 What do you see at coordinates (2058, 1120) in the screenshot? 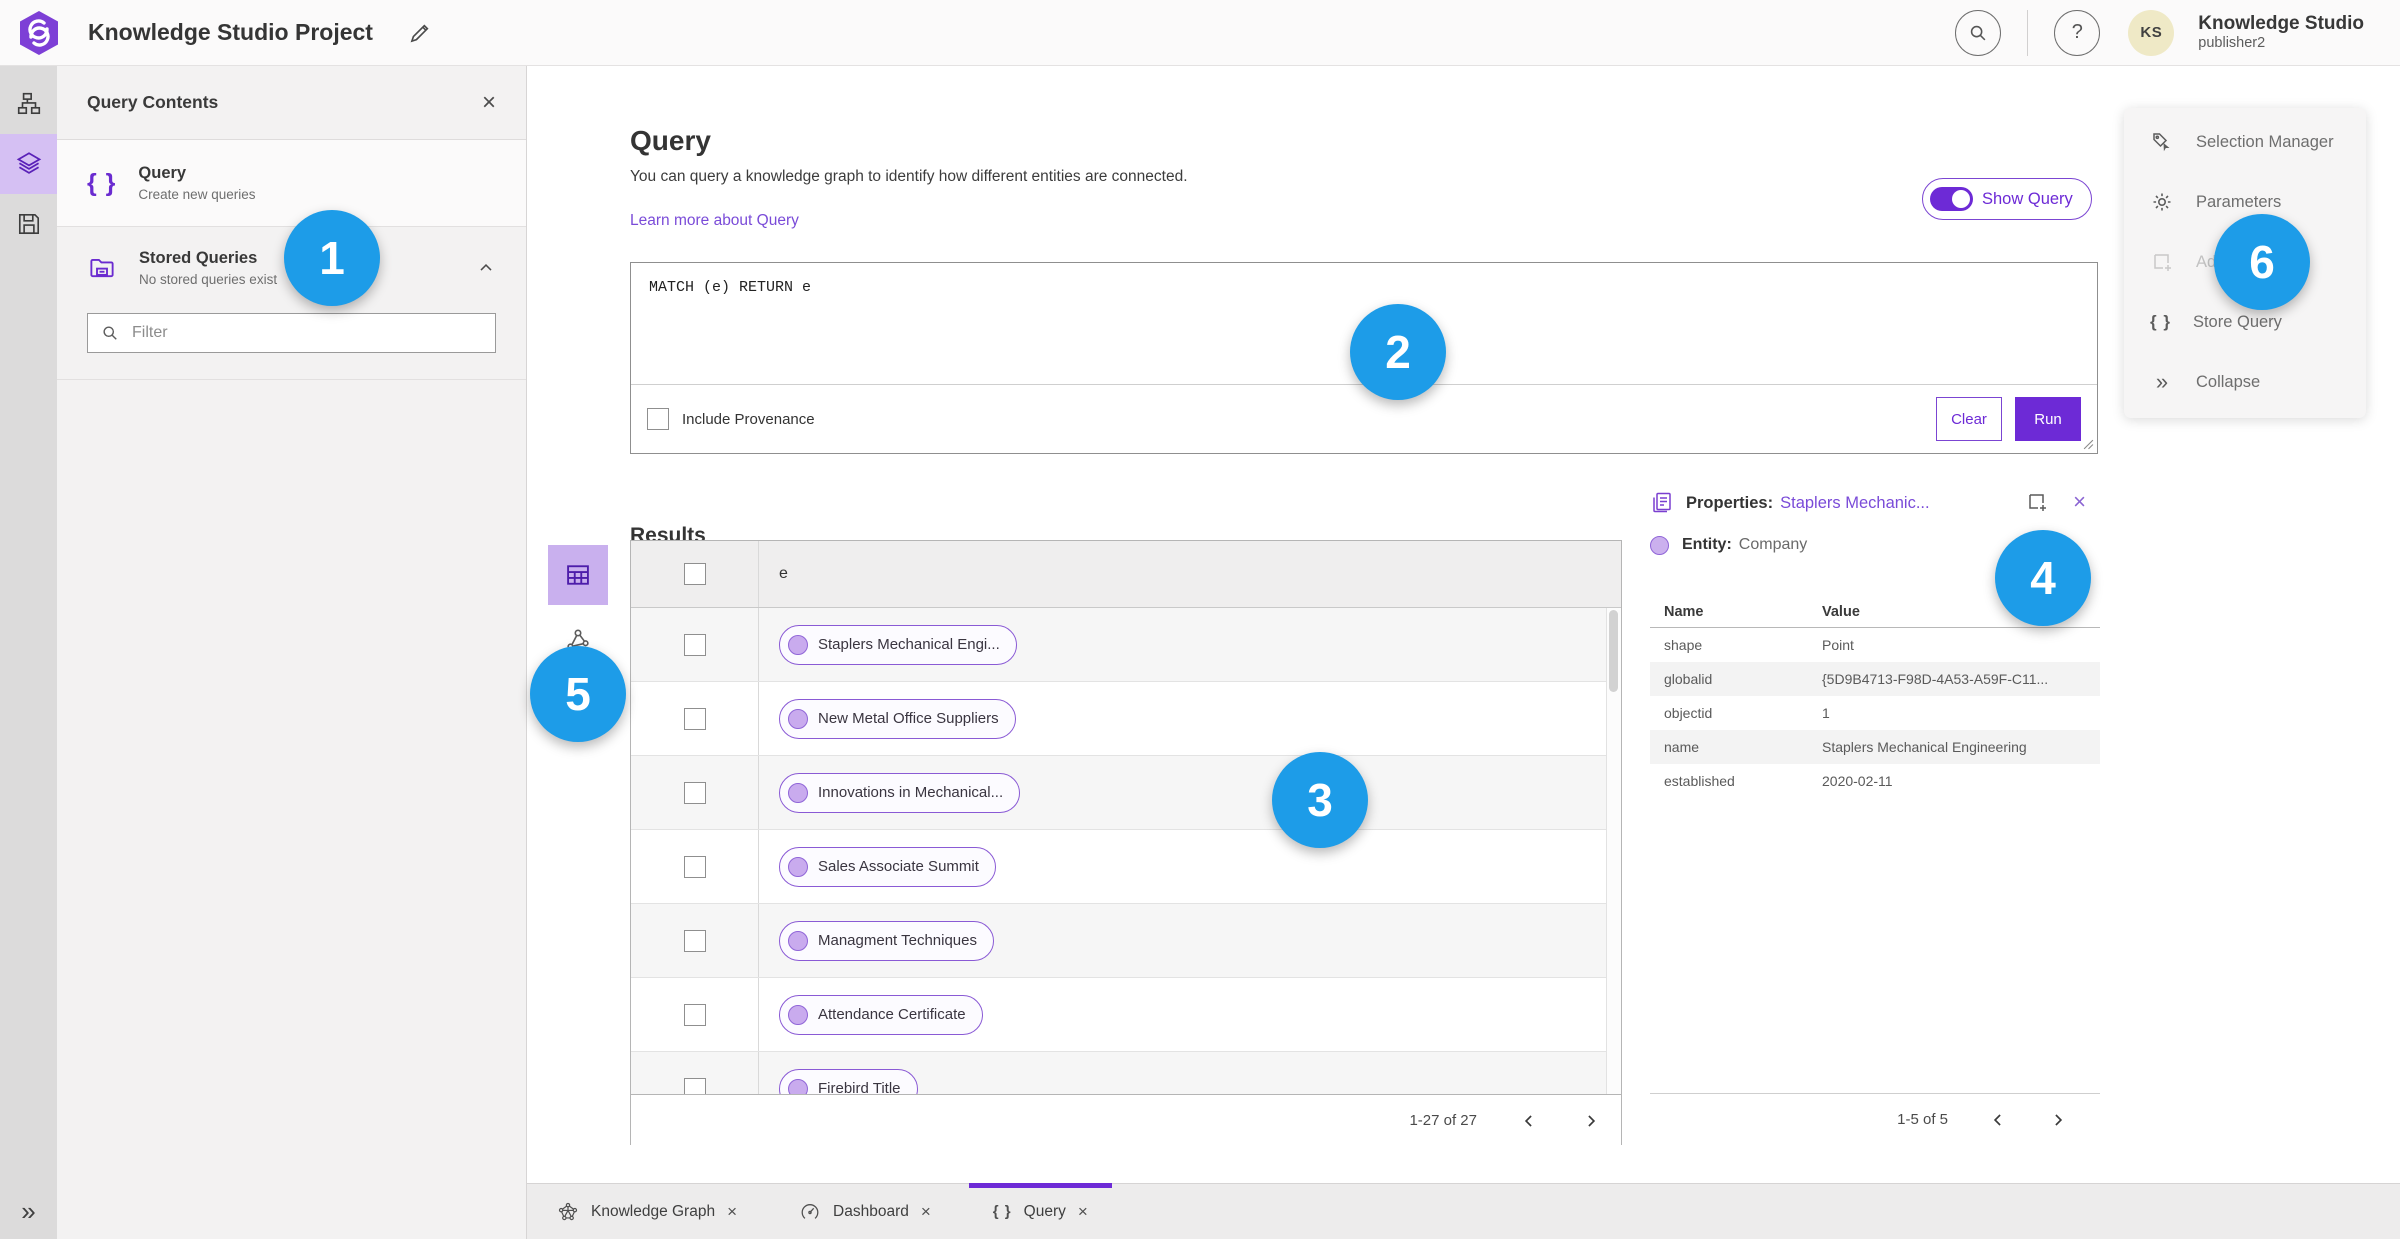
I see `properties-next-page-button` at bounding box center [2058, 1120].